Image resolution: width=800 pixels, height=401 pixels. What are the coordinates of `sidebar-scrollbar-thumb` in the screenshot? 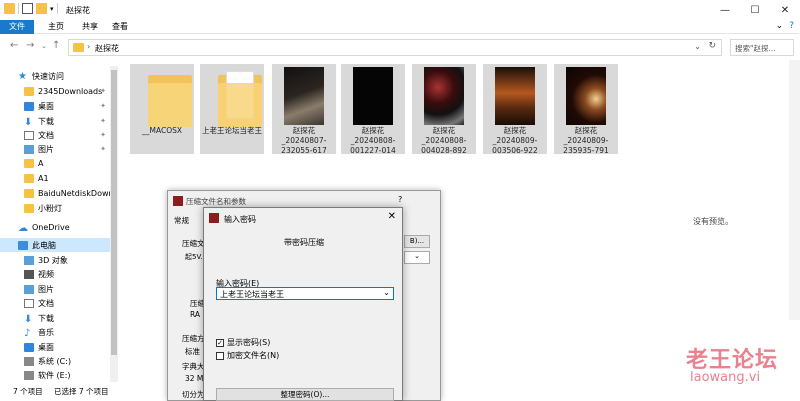 It's located at (114, 212).